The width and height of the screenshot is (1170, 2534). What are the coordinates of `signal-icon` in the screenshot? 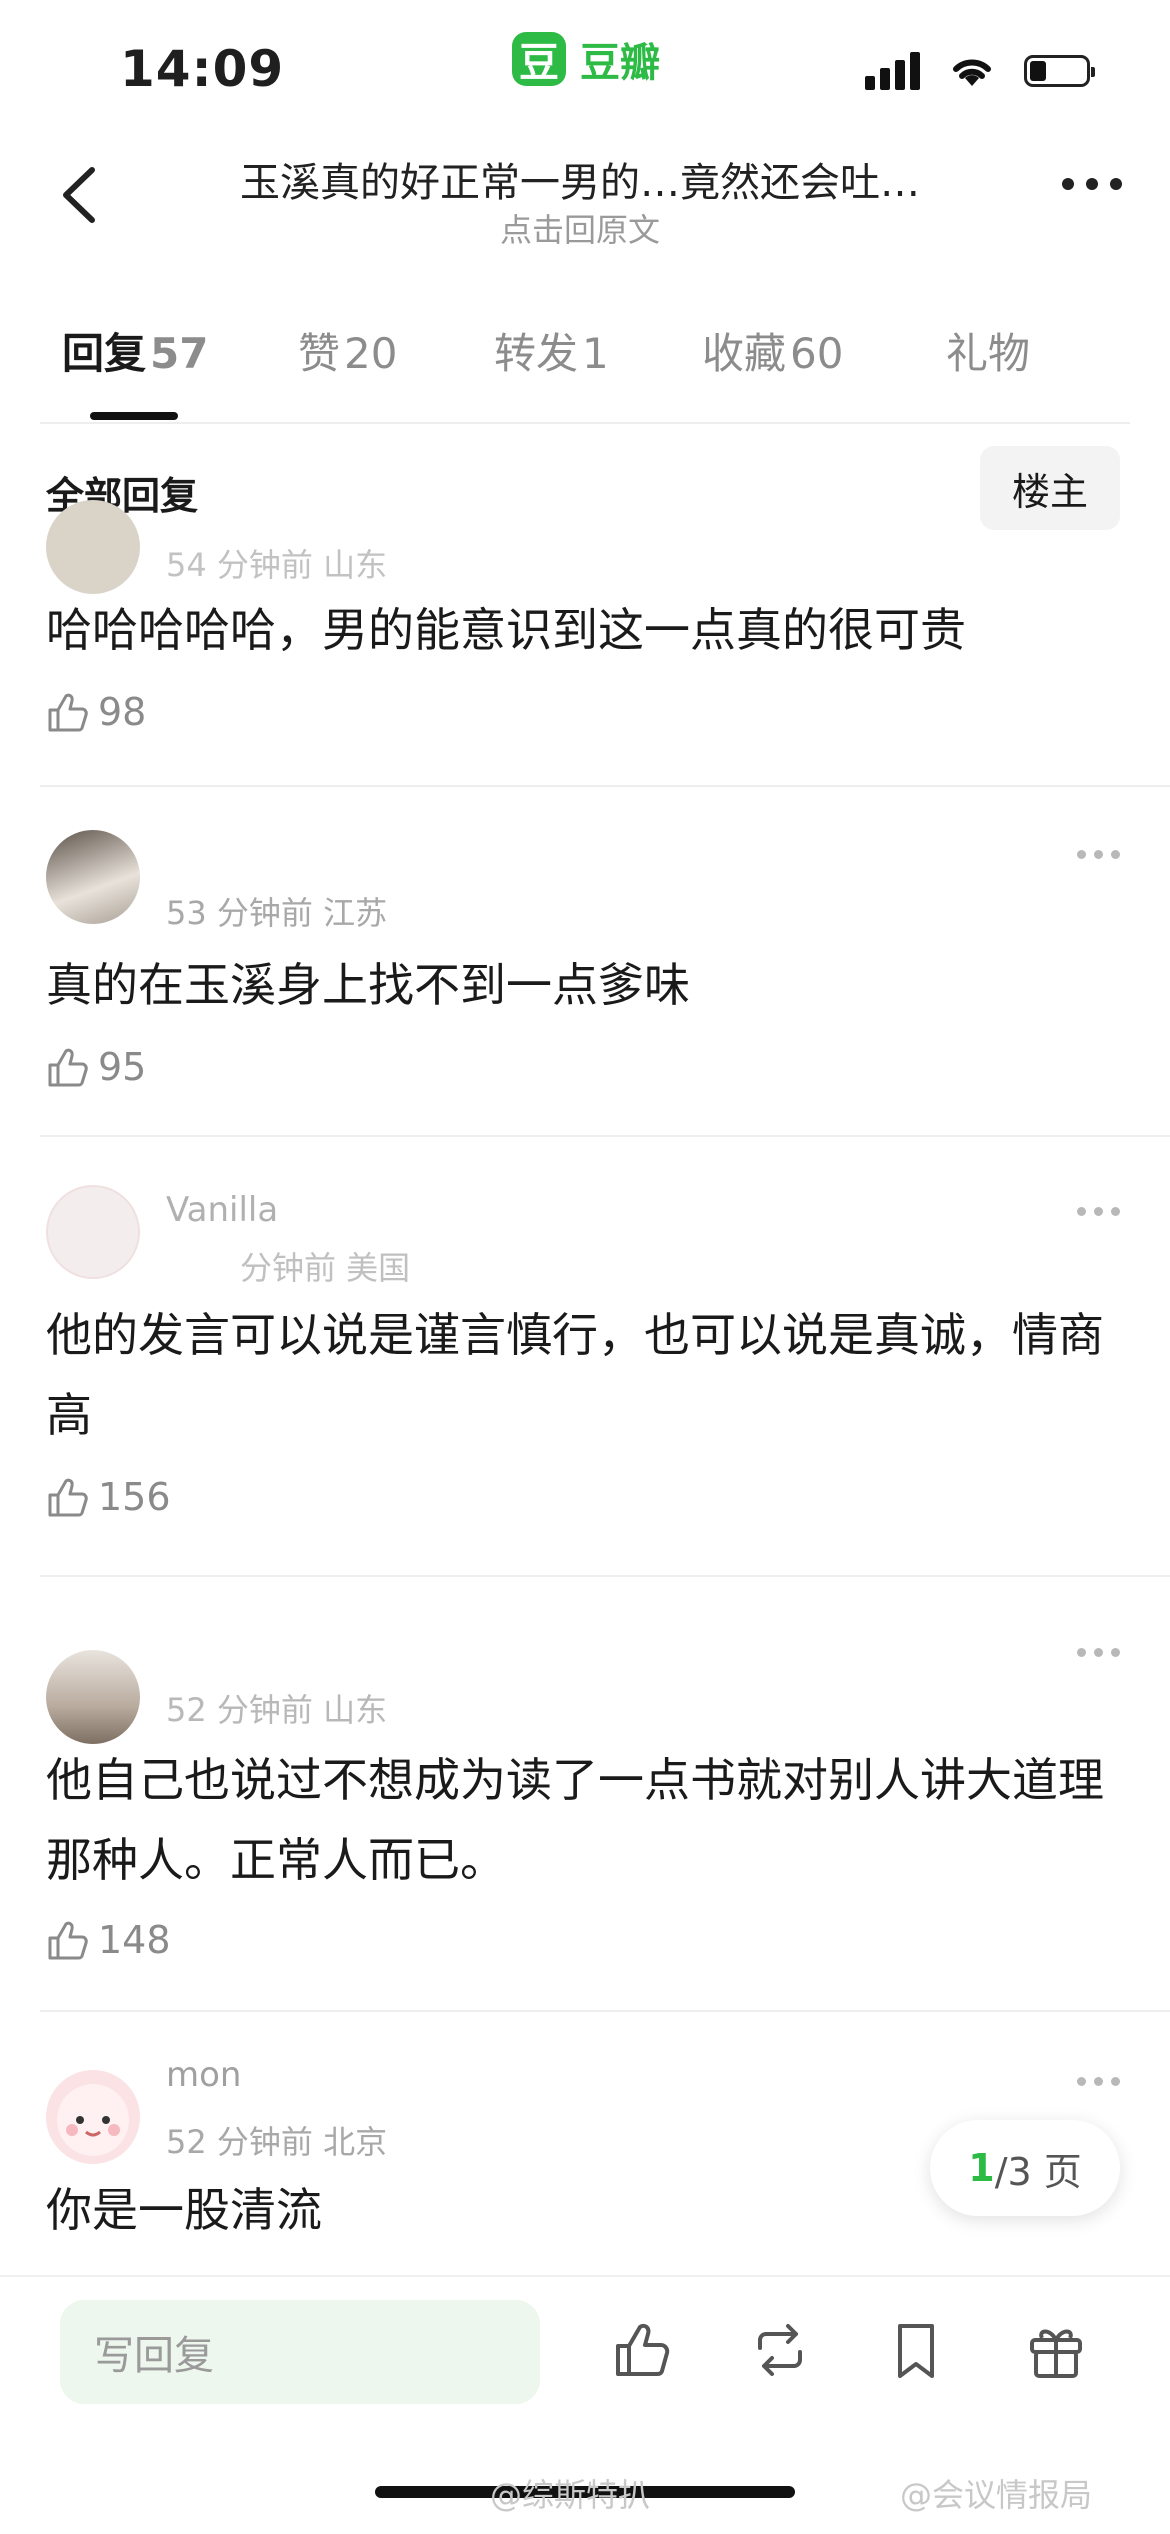 It's located at (892, 71).